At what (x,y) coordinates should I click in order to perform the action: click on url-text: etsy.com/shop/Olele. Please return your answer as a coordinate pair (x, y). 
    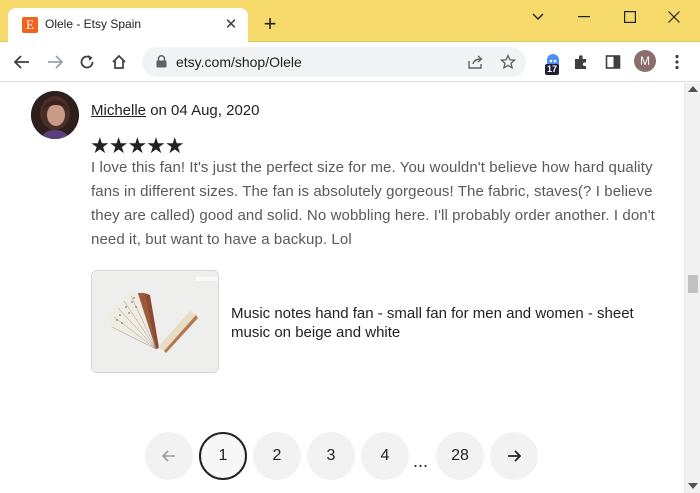
    Looking at the image, I should click on (239, 62).